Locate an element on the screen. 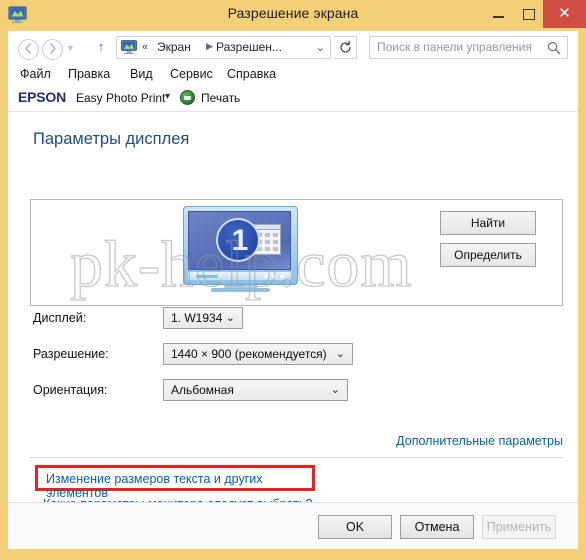 The image size is (586, 560). close-button: ✕ is located at coordinates (564, 14).